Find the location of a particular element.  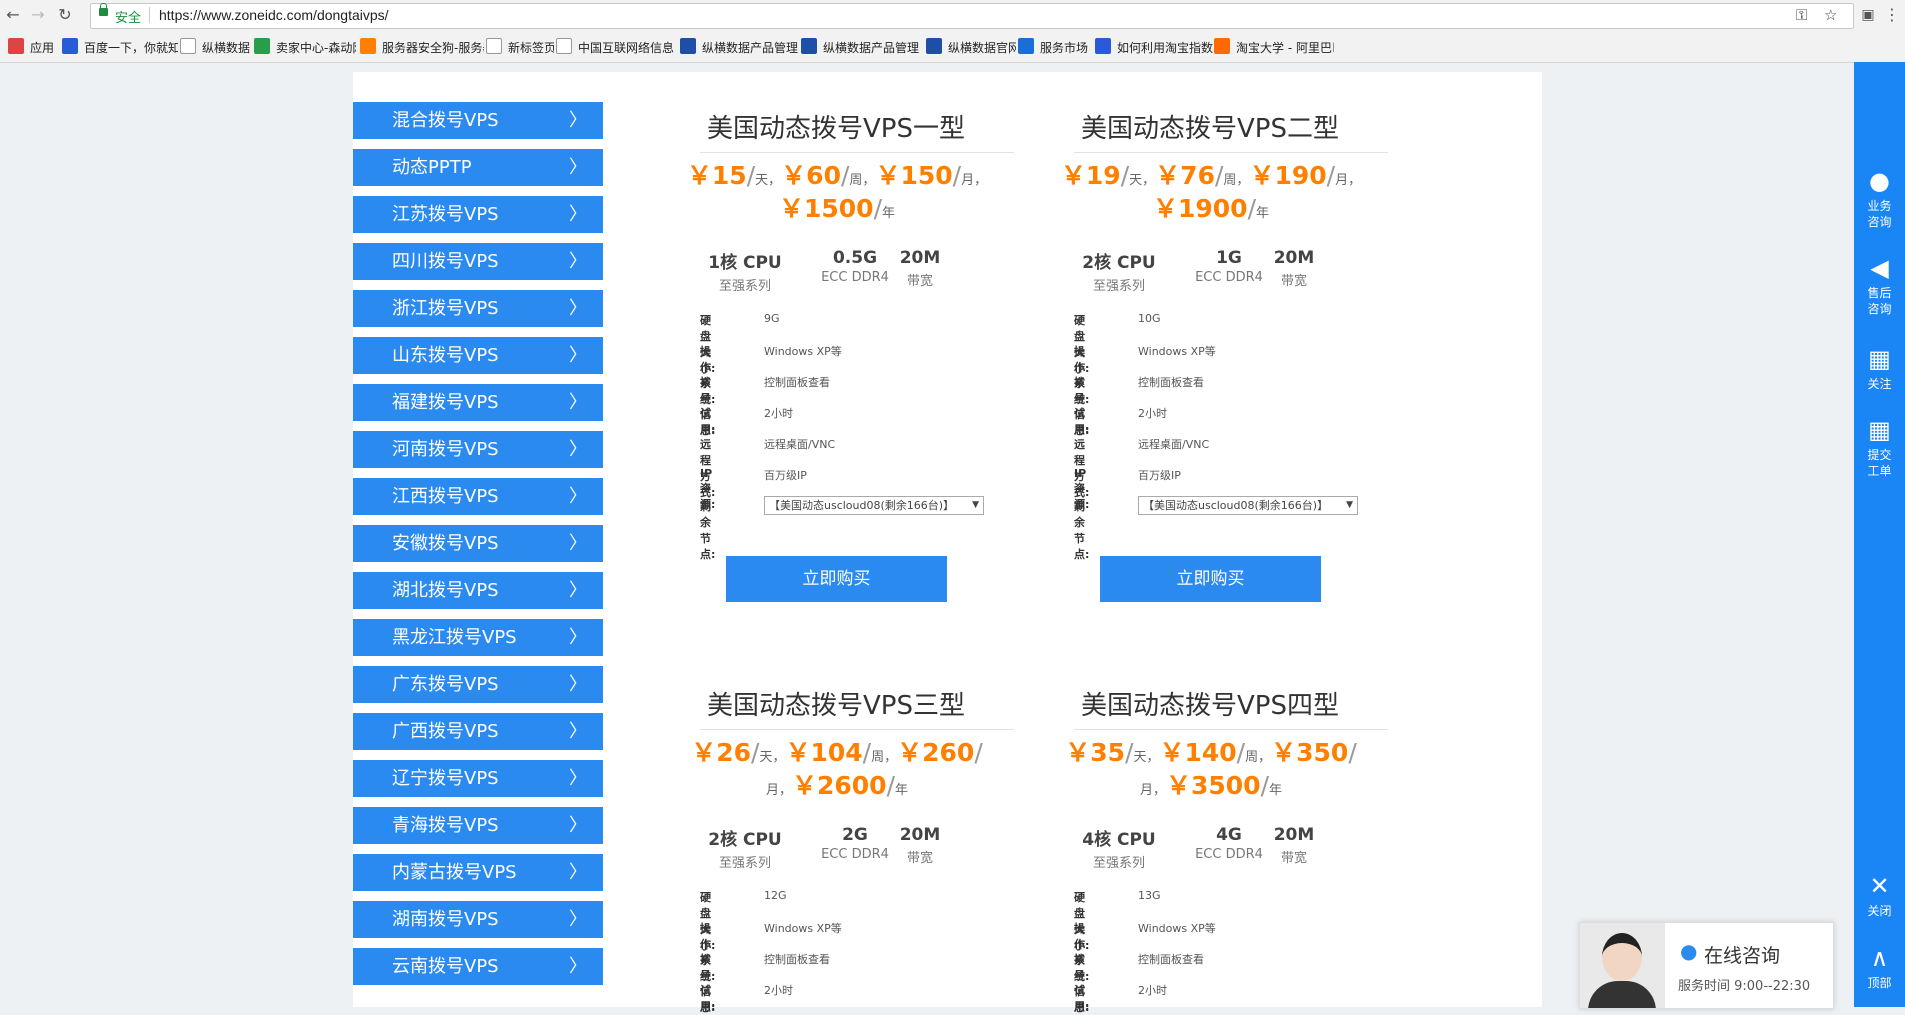

bookmark-item: 纵横数据官网 is located at coordinates (971, 47).